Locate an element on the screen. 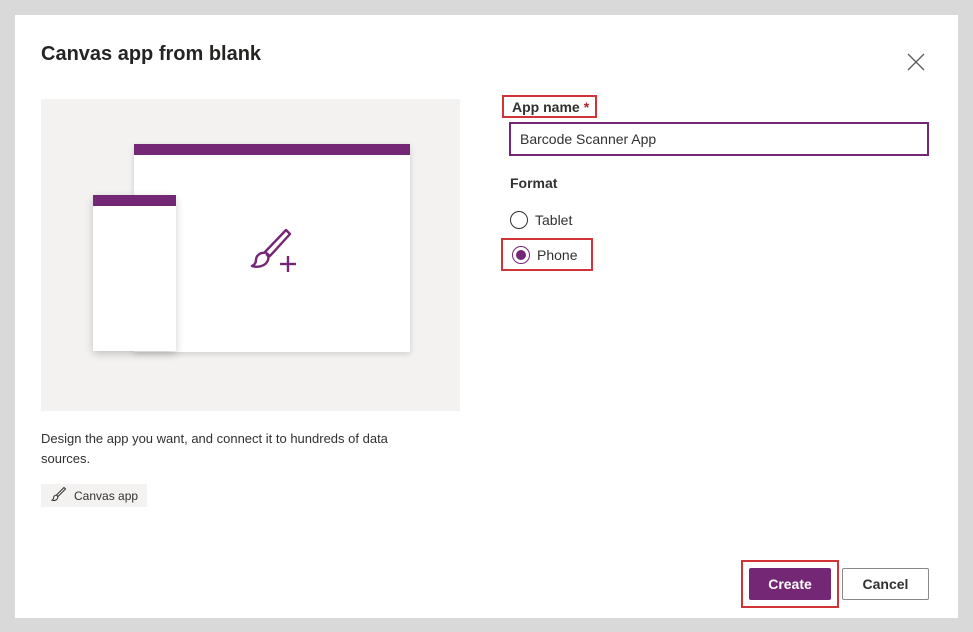 This screenshot has width=973, height=632. brush-plus-icon is located at coordinates (274, 253).